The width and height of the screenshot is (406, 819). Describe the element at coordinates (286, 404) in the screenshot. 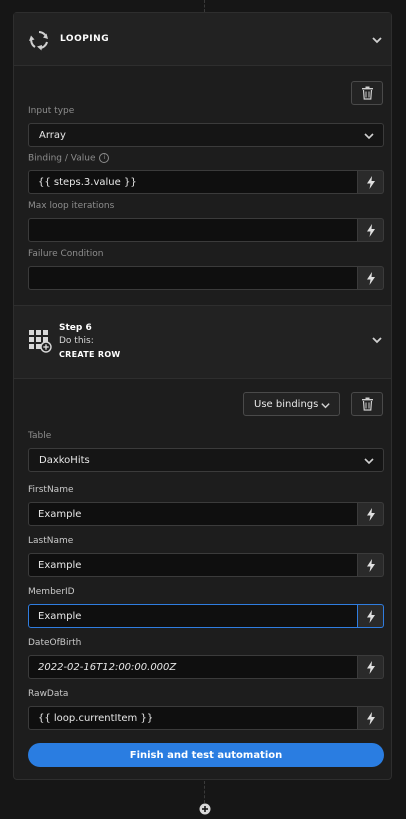

I see `use-bindings-label: Use bindings` at that location.